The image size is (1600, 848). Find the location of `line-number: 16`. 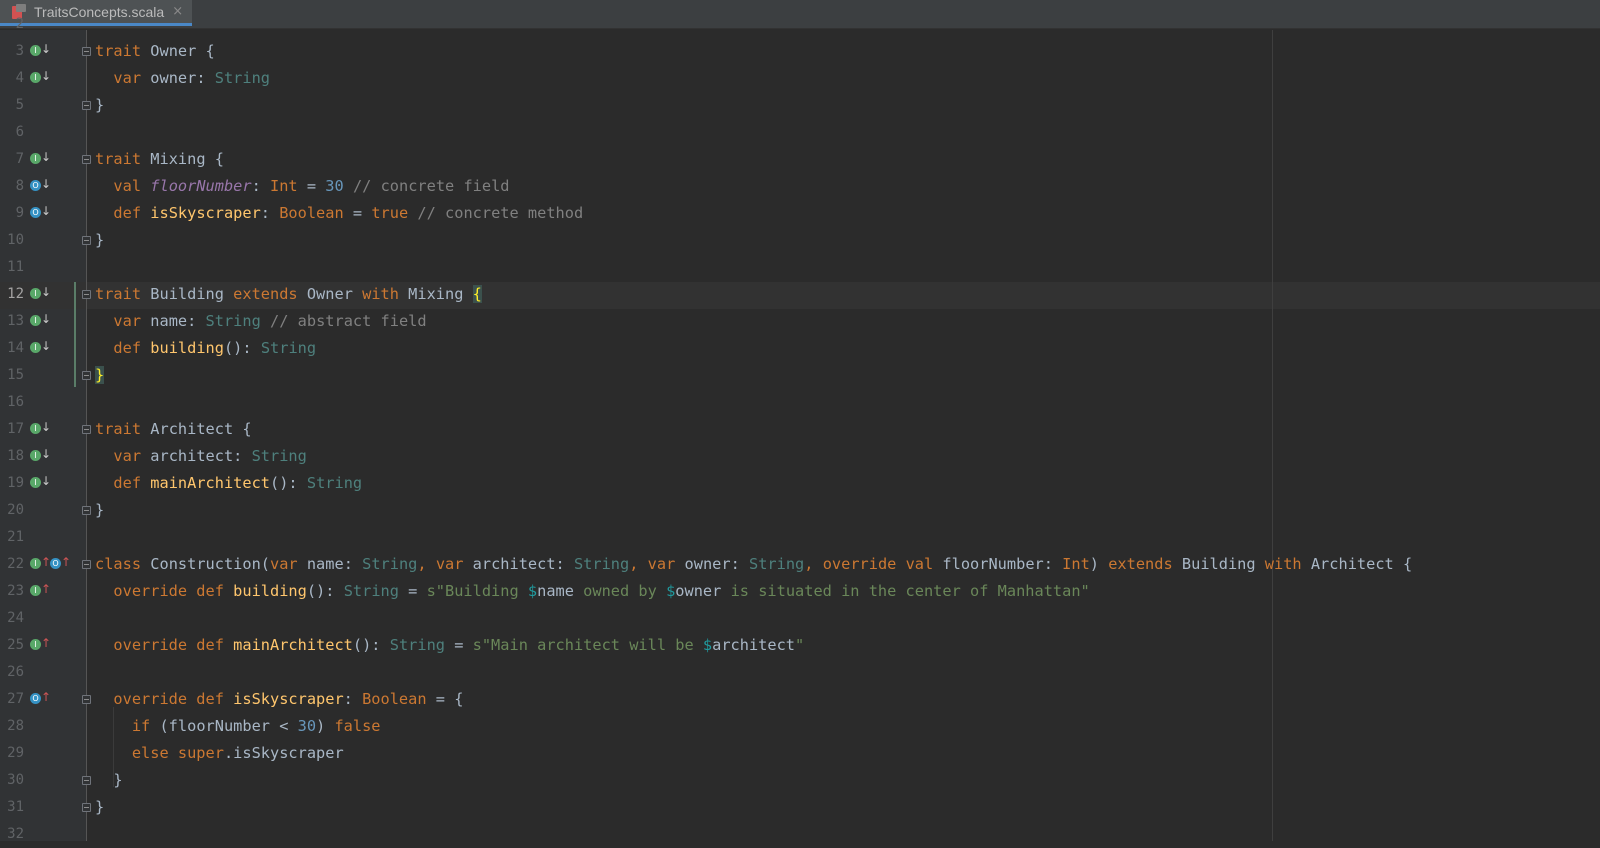

line-number: 16 is located at coordinates (15, 402).